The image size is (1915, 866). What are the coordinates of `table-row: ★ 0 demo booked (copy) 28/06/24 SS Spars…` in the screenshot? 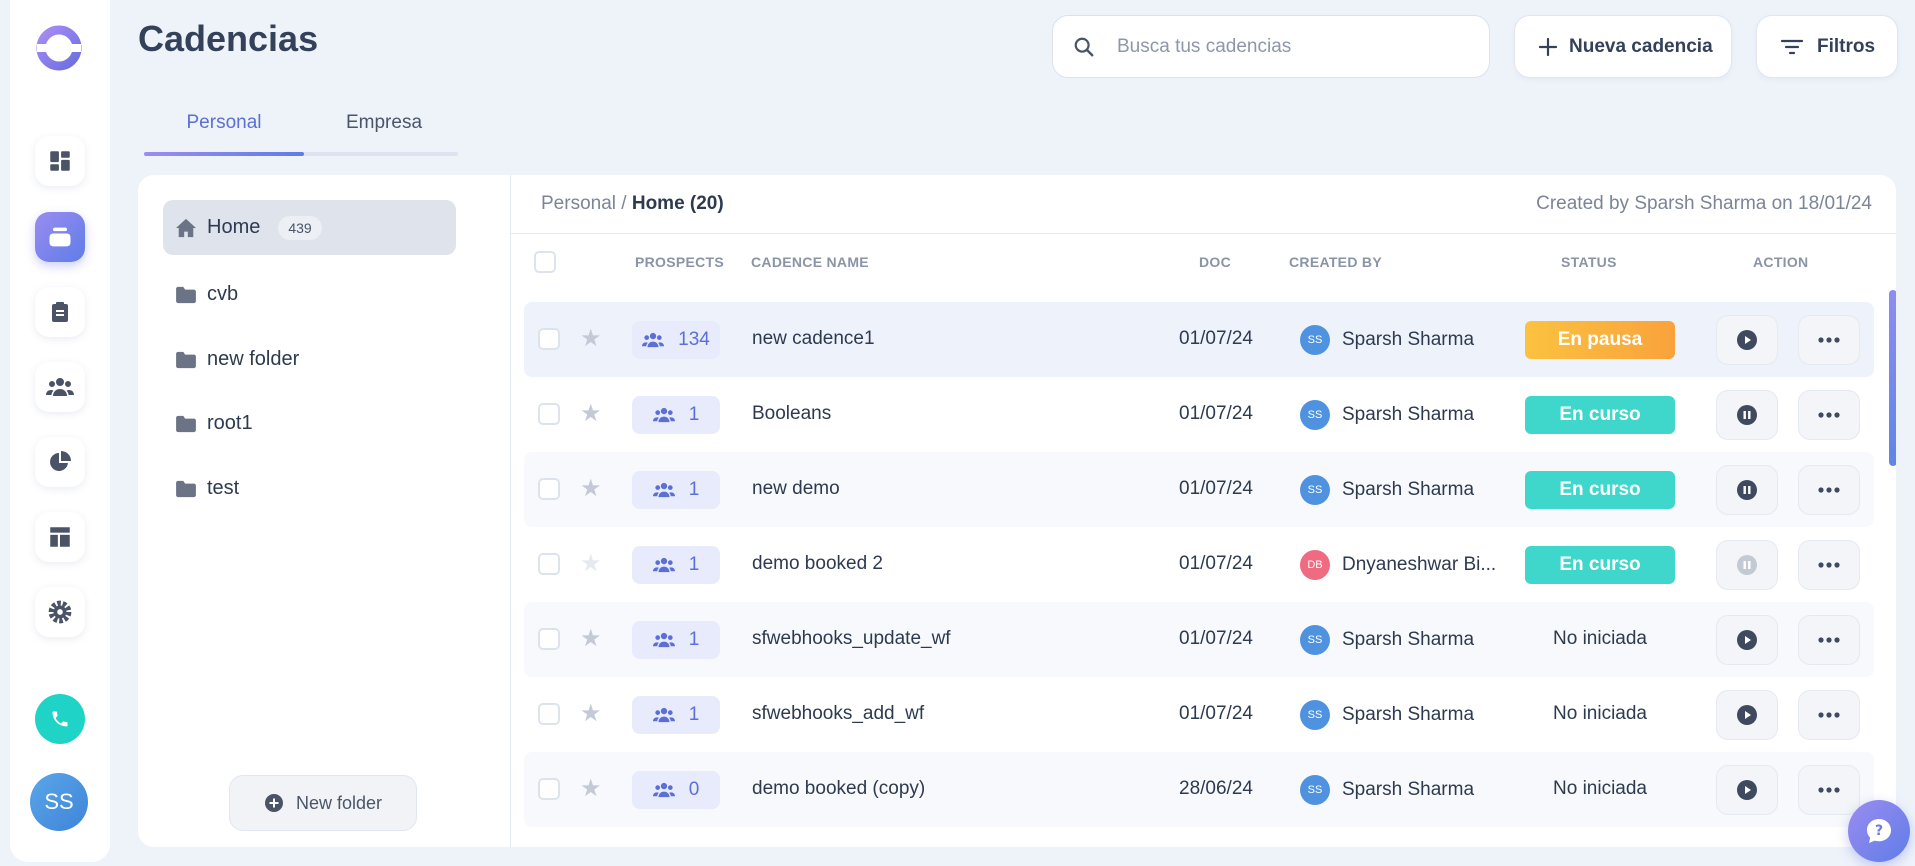 It's located at (1199, 789).